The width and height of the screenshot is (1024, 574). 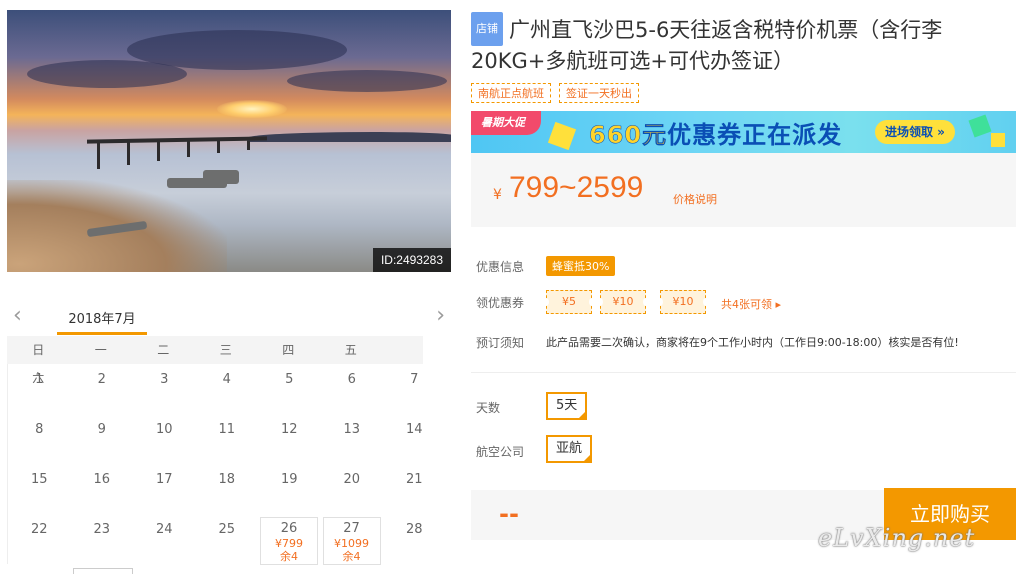 I want to click on calendar-day: 22, so click(x=39, y=539).